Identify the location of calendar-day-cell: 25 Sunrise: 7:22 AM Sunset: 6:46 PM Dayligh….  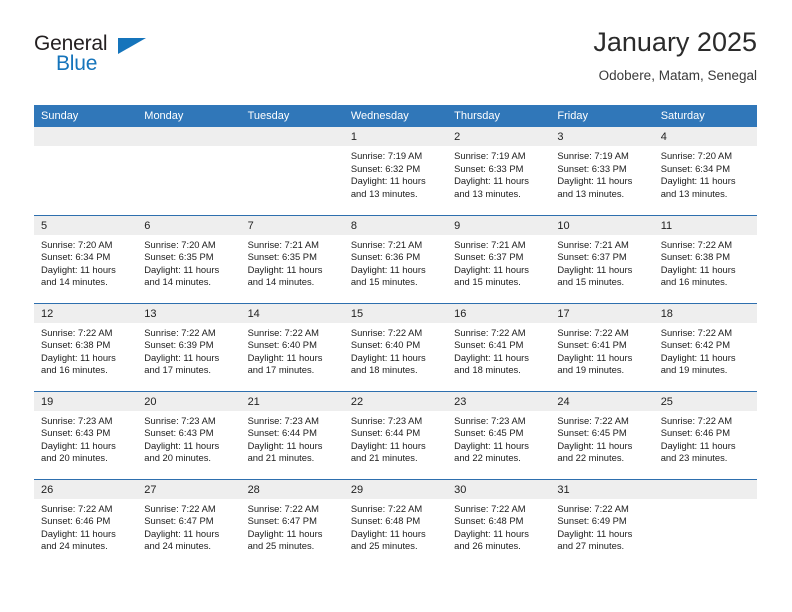
(705, 434).